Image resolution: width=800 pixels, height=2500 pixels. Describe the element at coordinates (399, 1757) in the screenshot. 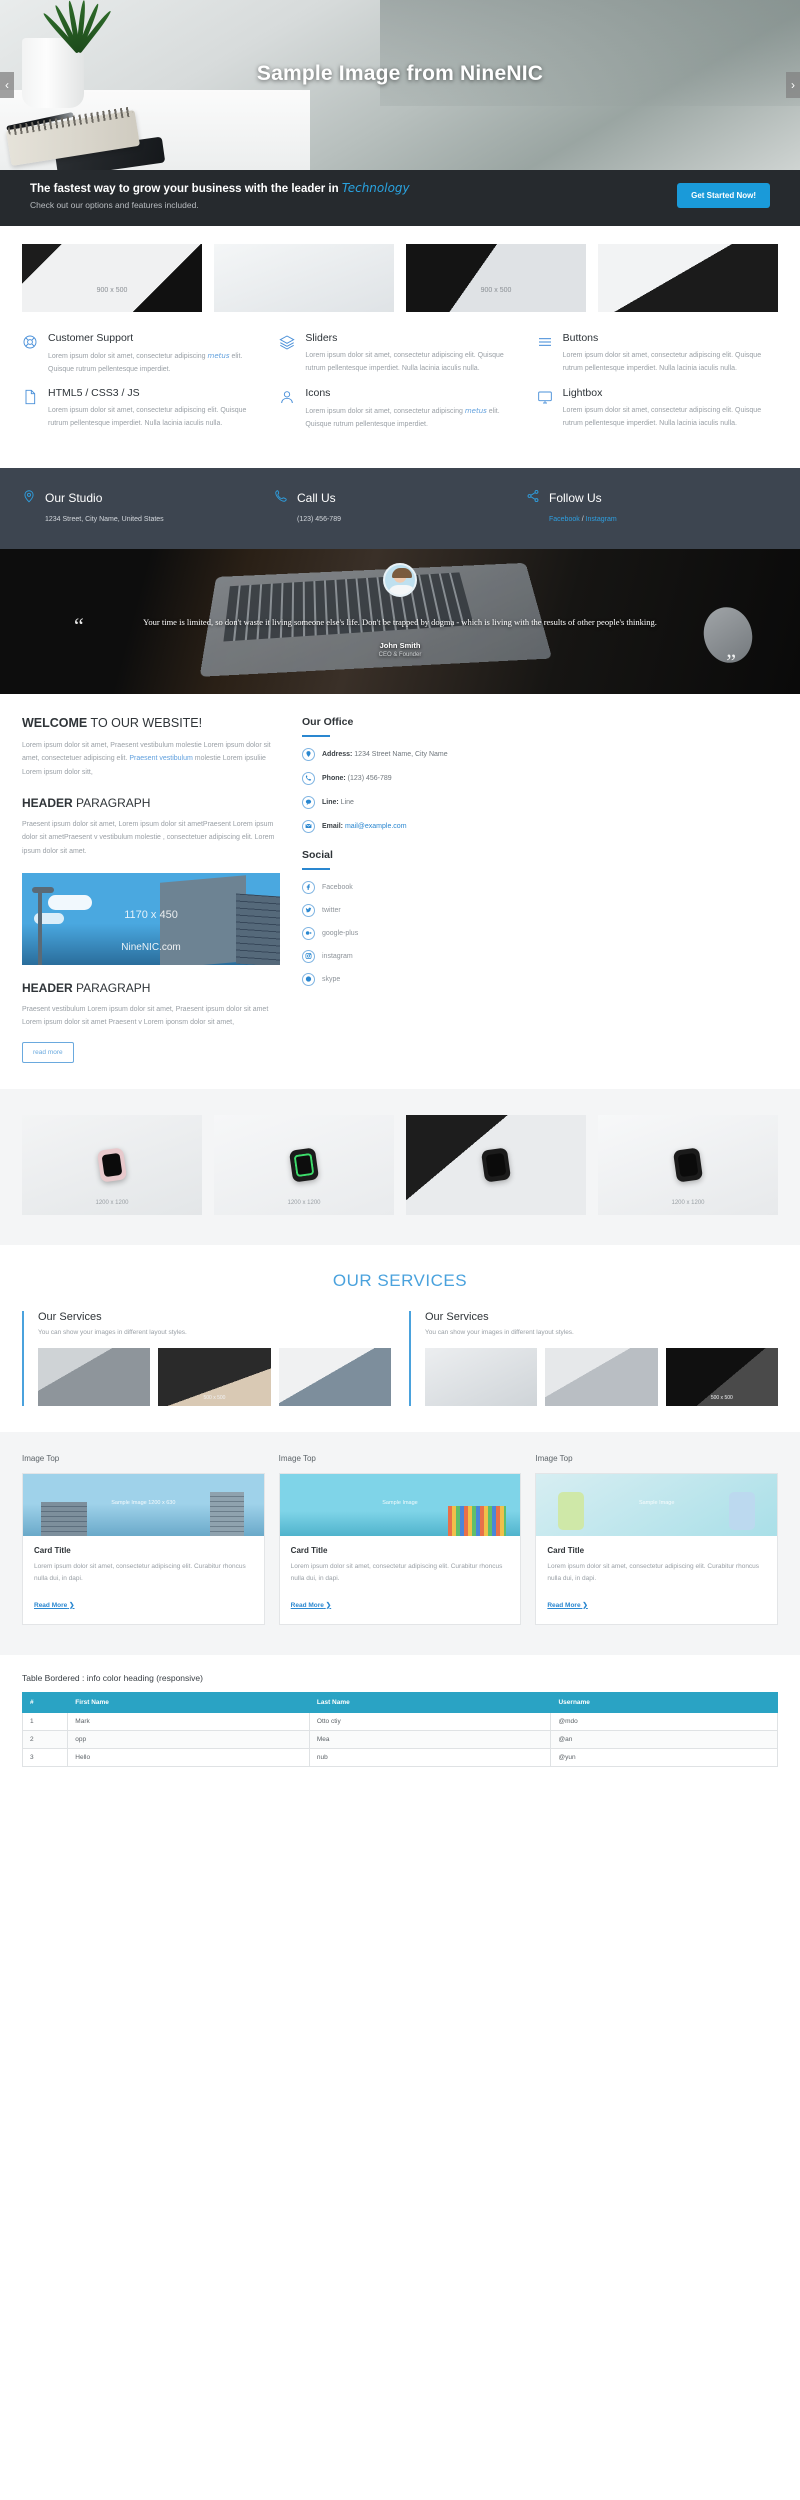

I see `table-row: 3 Hello nub @yun` at that location.